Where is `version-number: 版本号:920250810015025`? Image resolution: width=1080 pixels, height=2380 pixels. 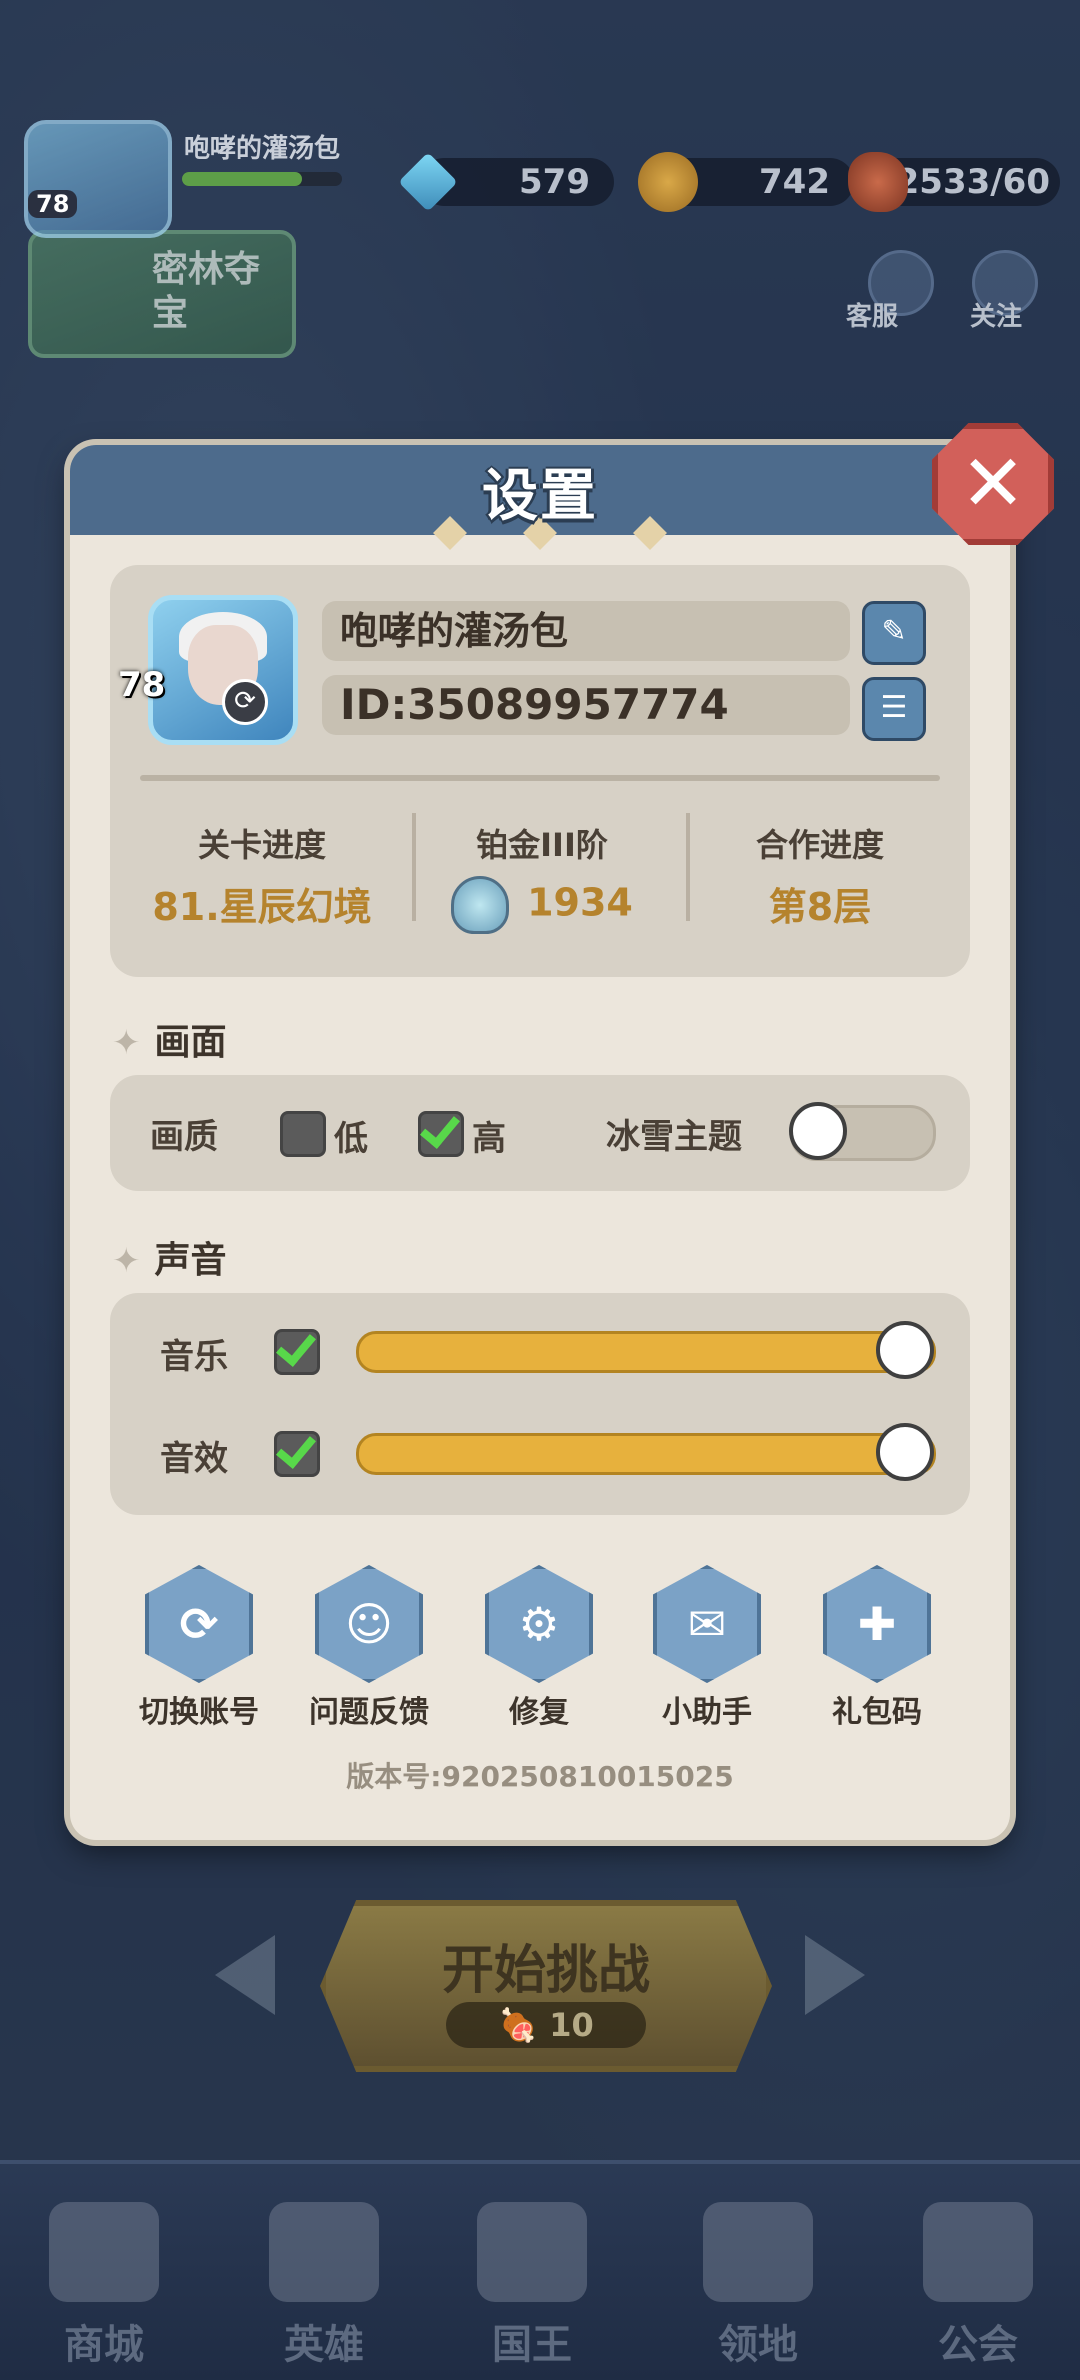 version-number: 版本号:920250810015025 is located at coordinates (540, 1776).